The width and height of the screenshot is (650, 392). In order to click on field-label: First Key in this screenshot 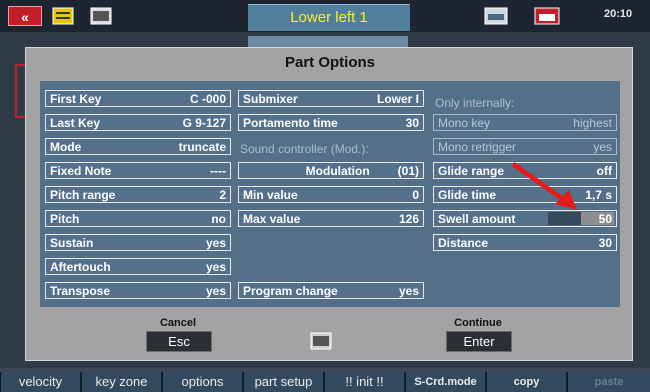, I will do `click(76, 98)`.